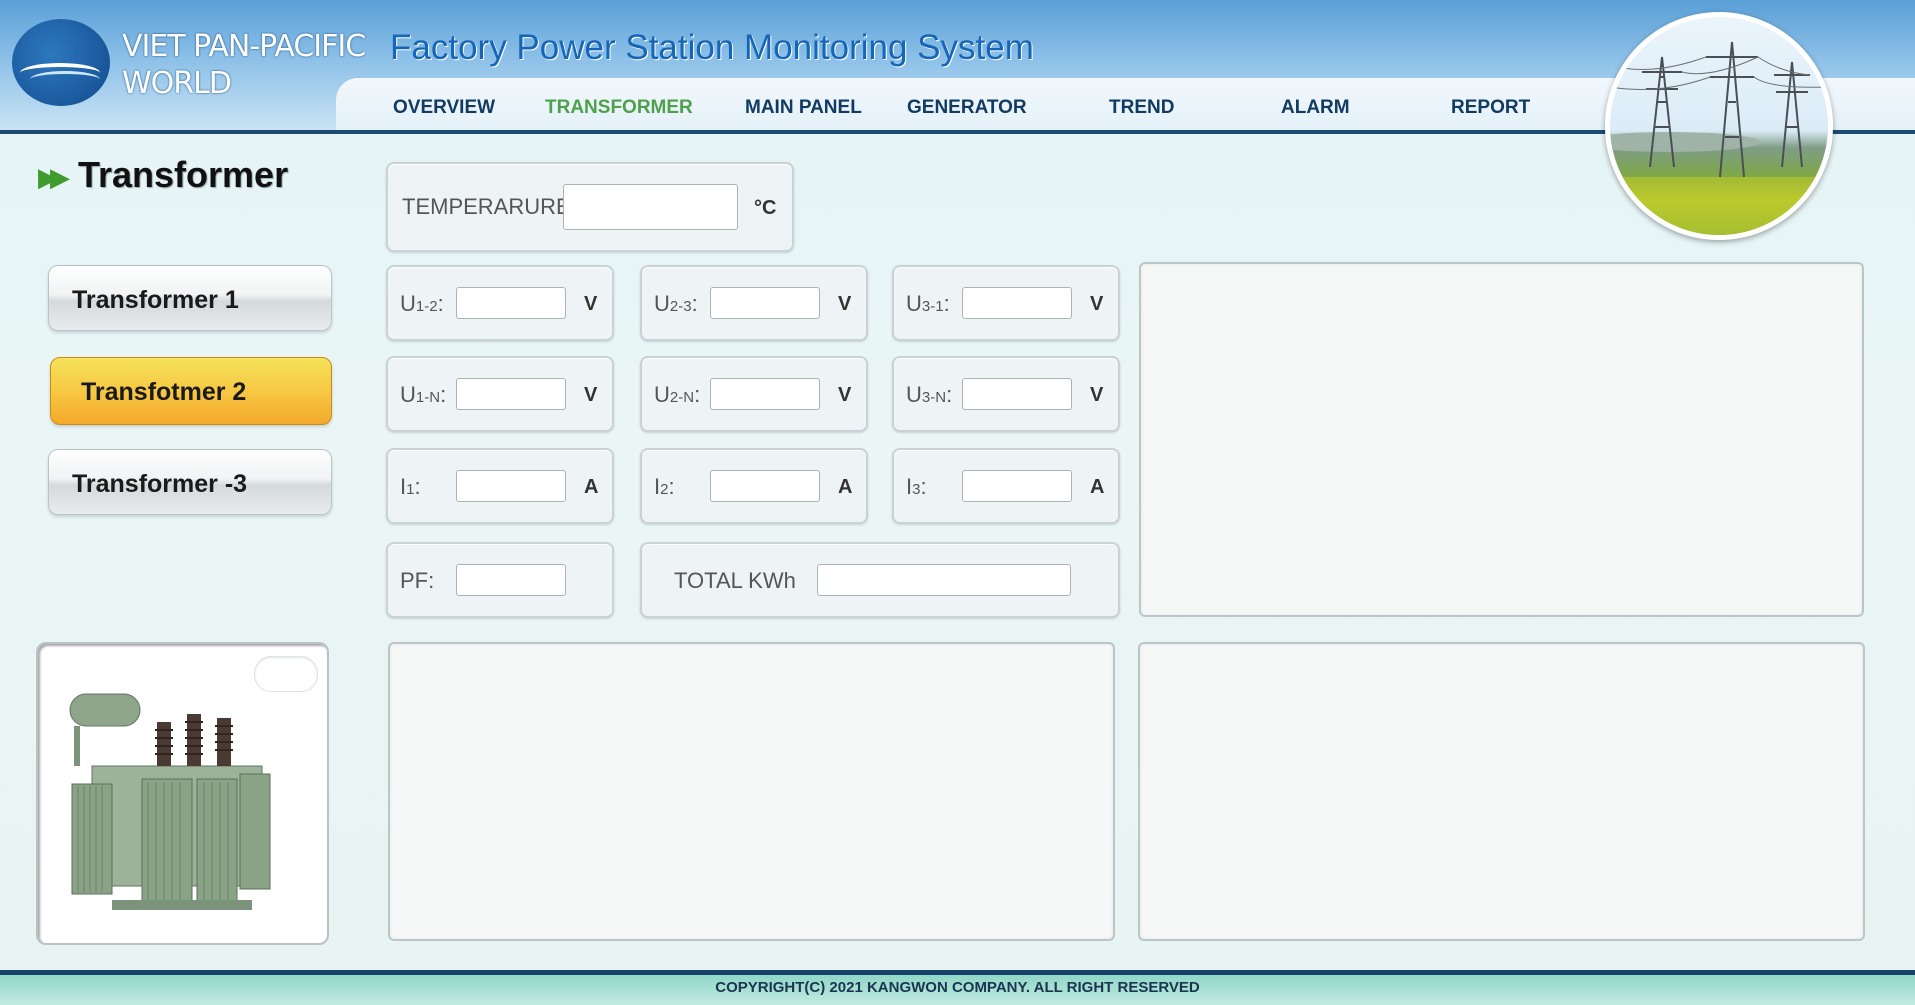  Describe the element at coordinates (803, 108) in the screenshot. I see `nav-main-panel: MAIN PANEL` at that location.